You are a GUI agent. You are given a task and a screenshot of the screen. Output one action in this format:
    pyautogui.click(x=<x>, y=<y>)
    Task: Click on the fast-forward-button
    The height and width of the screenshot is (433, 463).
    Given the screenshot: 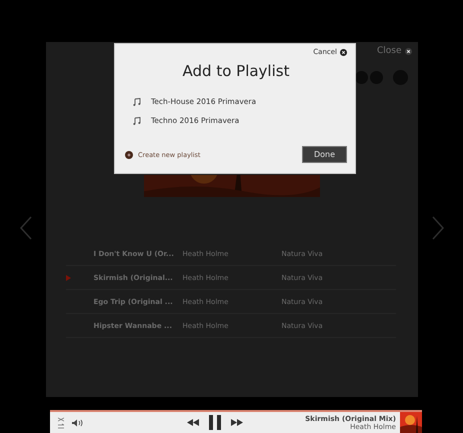 What is the action you would take?
    pyautogui.click(x=236, y=422)
    